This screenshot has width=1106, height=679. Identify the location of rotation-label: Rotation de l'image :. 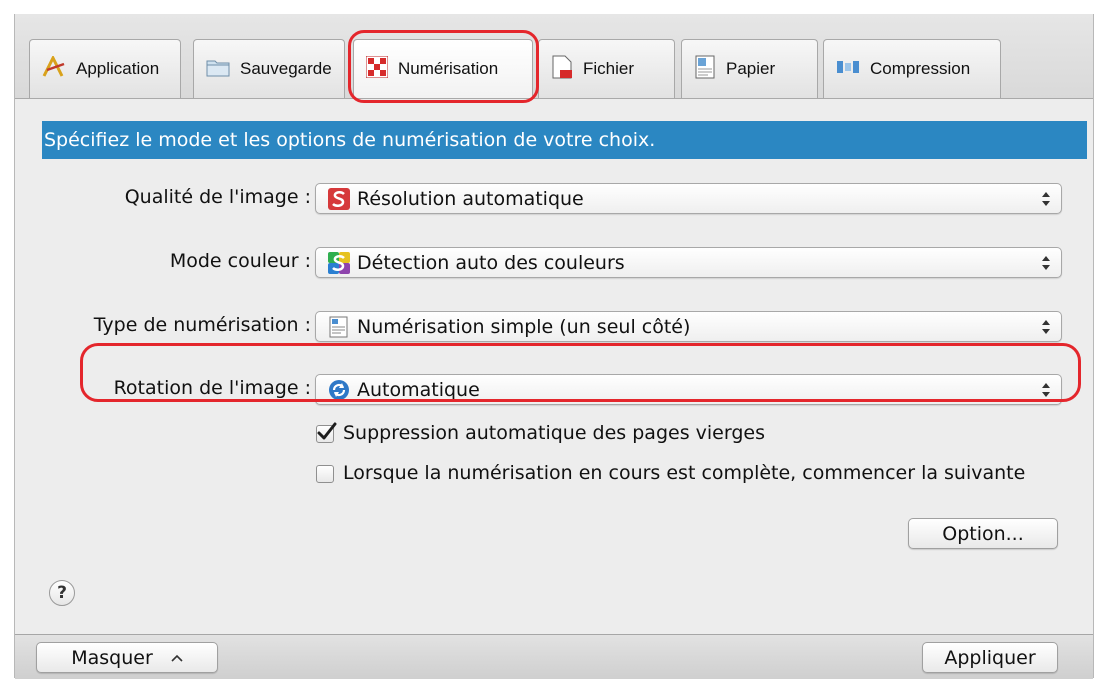
(212, 388).